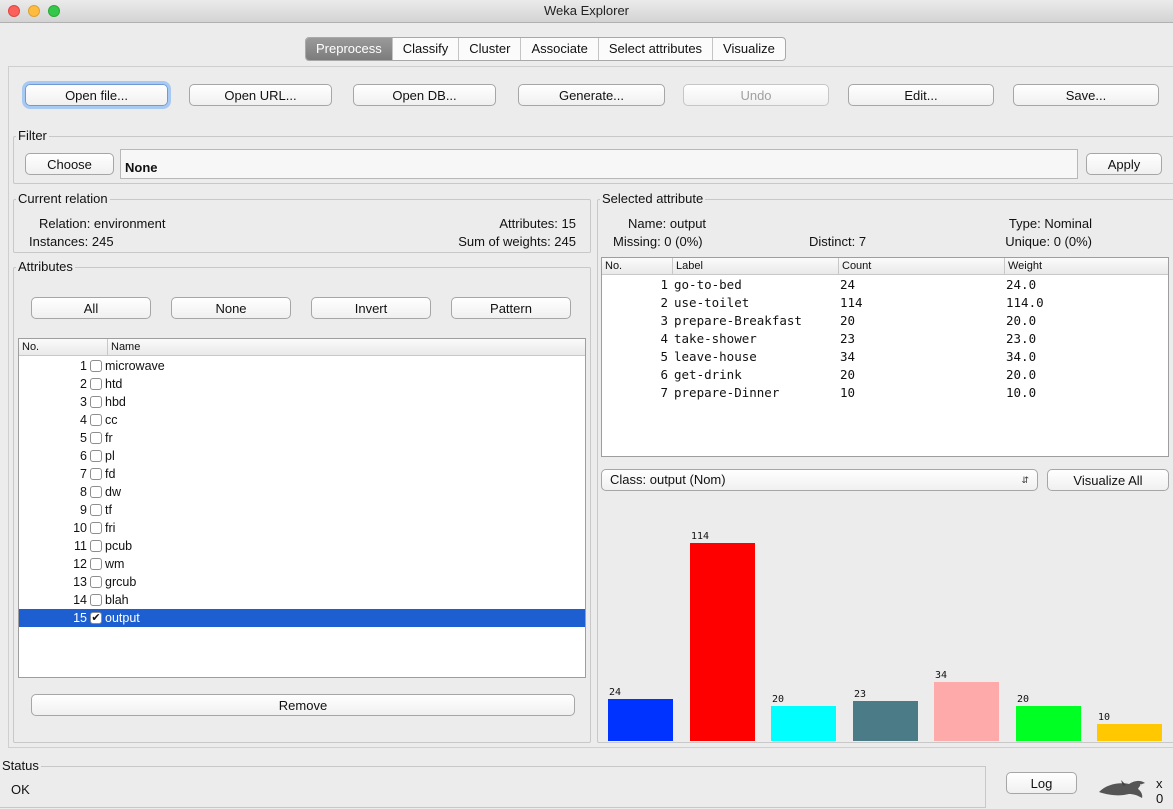 Image resolution: width=1173 pixels, height=809 pixels. Describe the element at coordinates (102, 223) in the screenshot. I see `relation-name: Relation: environment` at that location.